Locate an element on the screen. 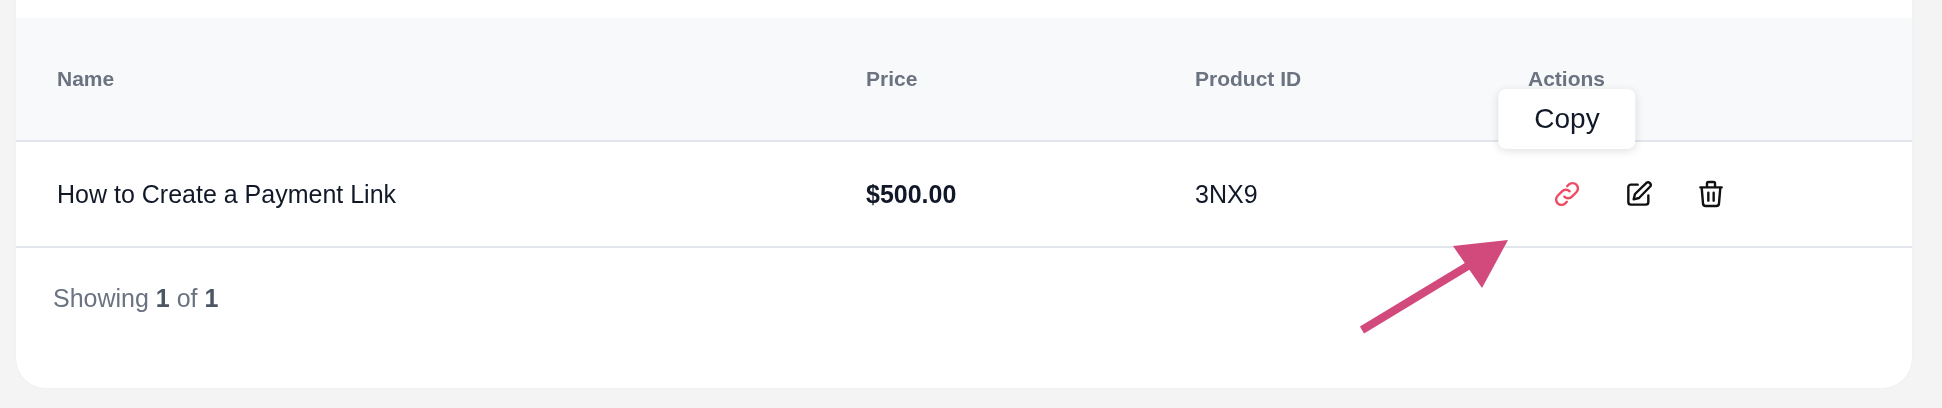 The height and width of the screenshot is (408, 1942). pagination-text: Showing 1 of 1 is located at coordinates (136, 298).